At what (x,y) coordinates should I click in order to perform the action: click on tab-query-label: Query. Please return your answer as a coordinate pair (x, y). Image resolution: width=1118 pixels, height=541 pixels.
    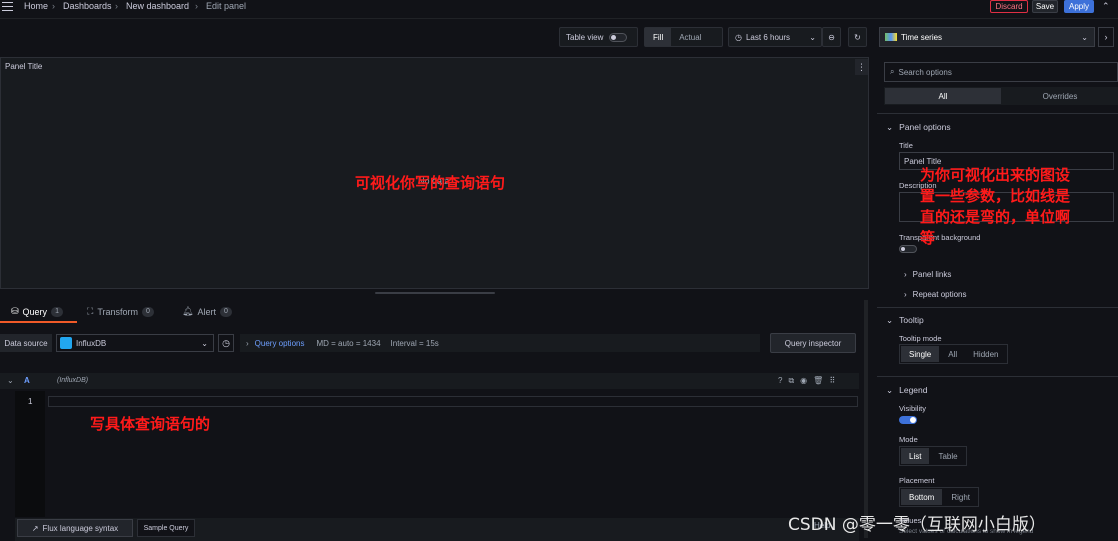
    Looking at the image, I should click on (35, 311).